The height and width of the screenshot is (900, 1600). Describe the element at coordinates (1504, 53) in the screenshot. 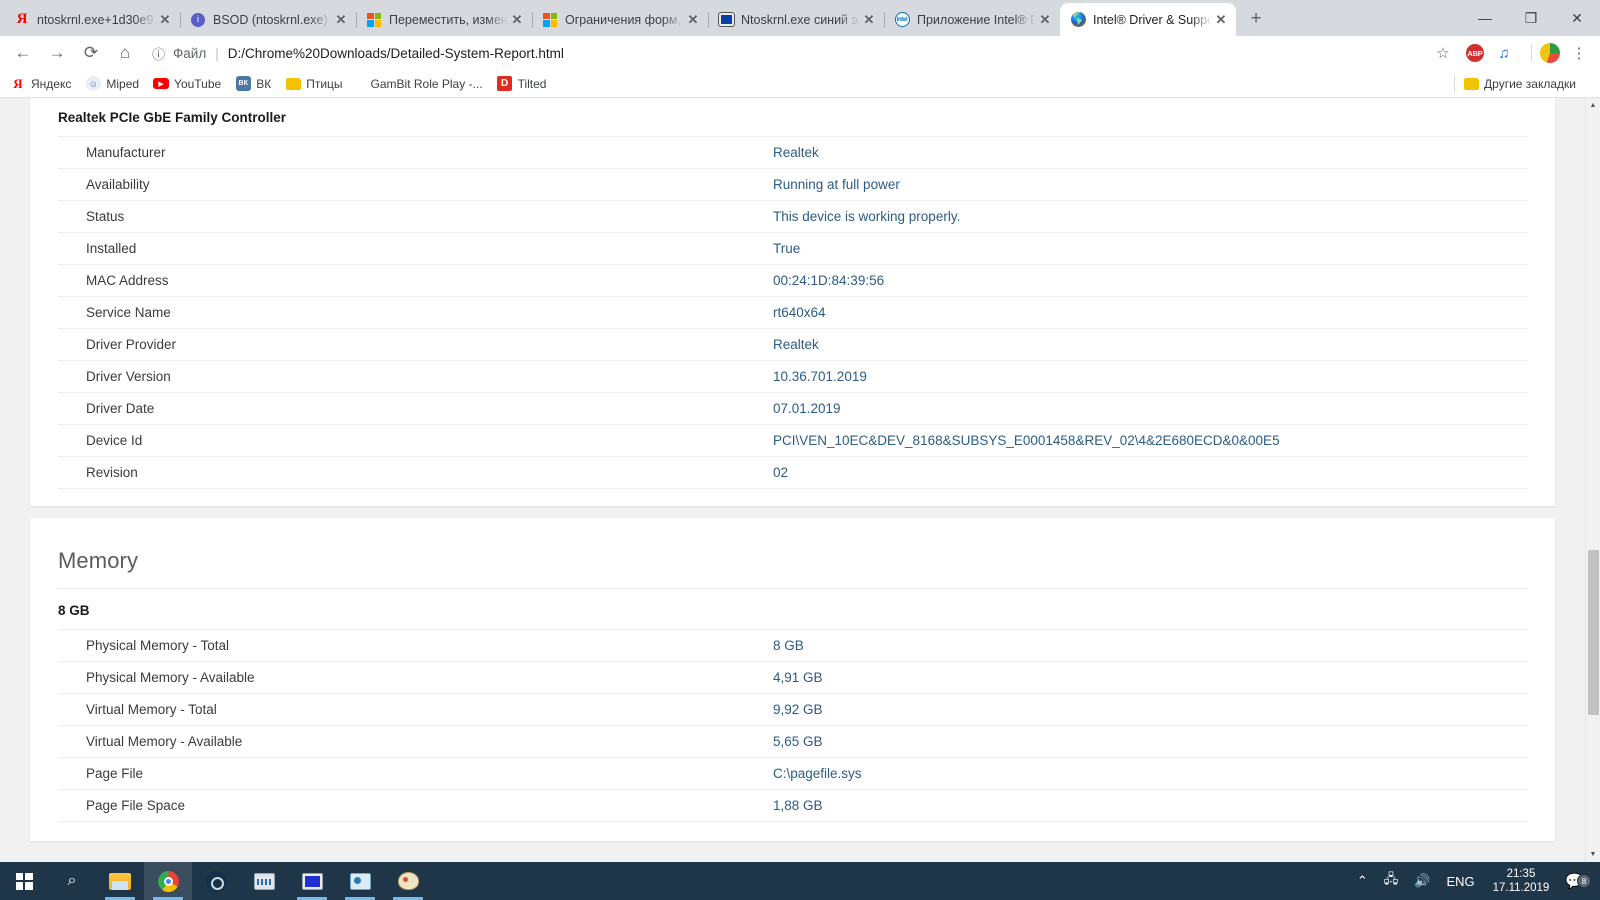

I see `music-extension-icon: ♫` at that location.